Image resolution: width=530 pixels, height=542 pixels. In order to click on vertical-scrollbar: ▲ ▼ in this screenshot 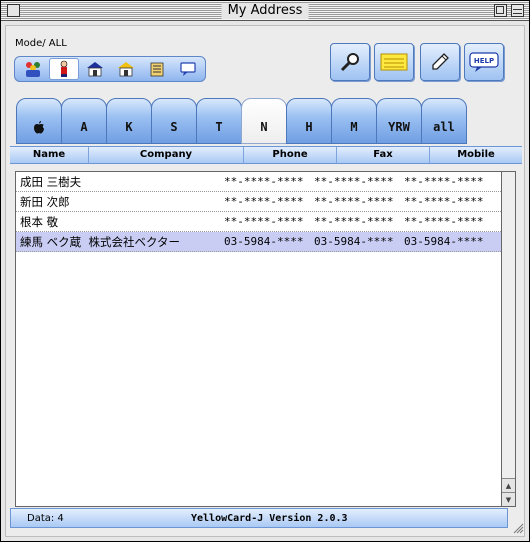, I will do `click(509, 339)`.